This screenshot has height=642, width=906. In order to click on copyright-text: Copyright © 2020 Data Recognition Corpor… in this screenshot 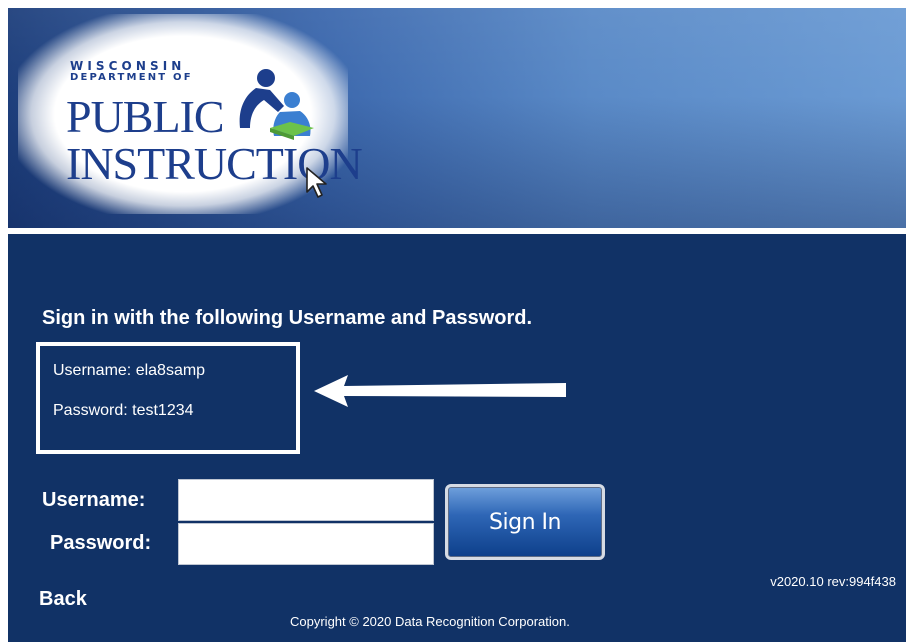, I will do `click(430, 621)`.